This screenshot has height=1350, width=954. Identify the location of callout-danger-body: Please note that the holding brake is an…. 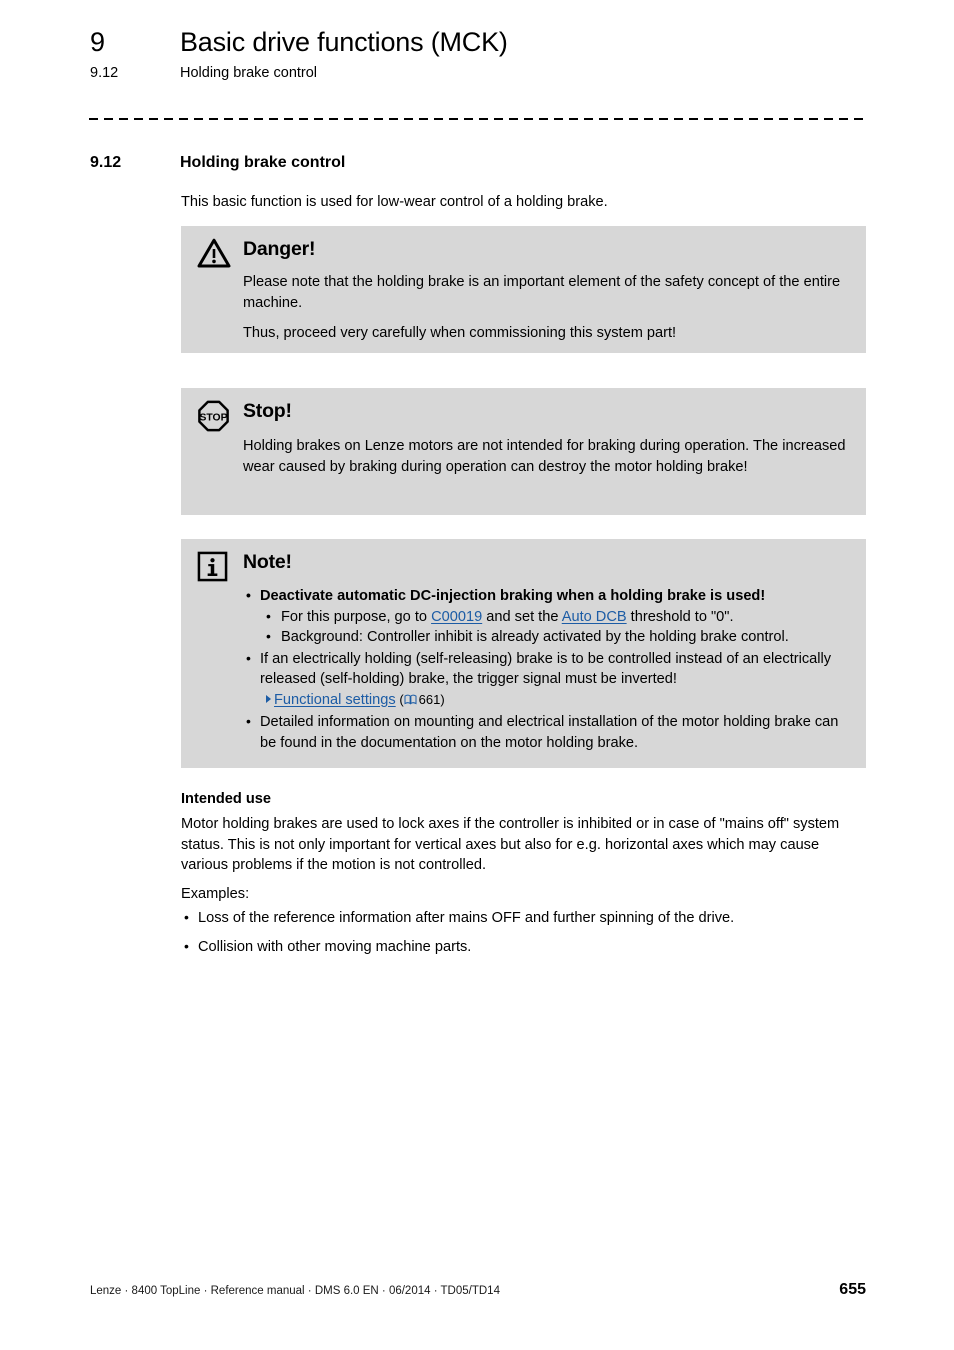
(523, 308).